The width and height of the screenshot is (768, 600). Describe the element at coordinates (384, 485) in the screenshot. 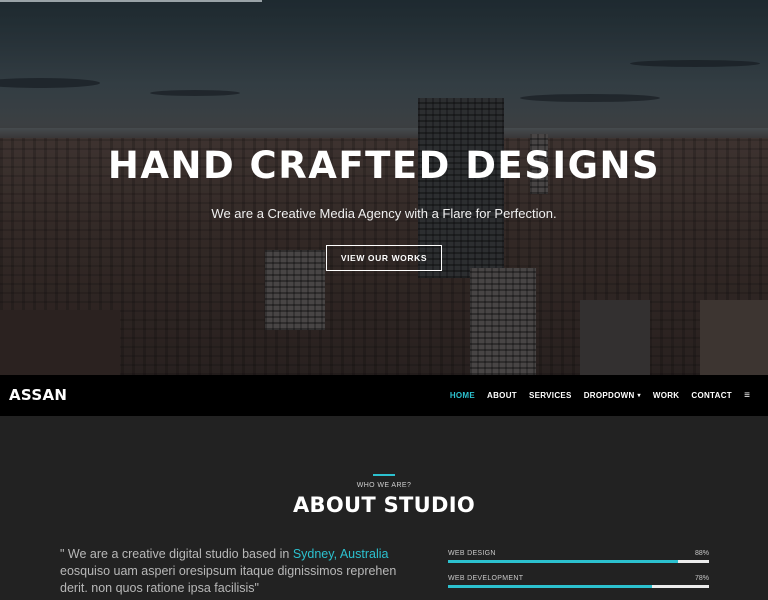

I see `section-eyebrow: WHO WE ARE?` at that location.